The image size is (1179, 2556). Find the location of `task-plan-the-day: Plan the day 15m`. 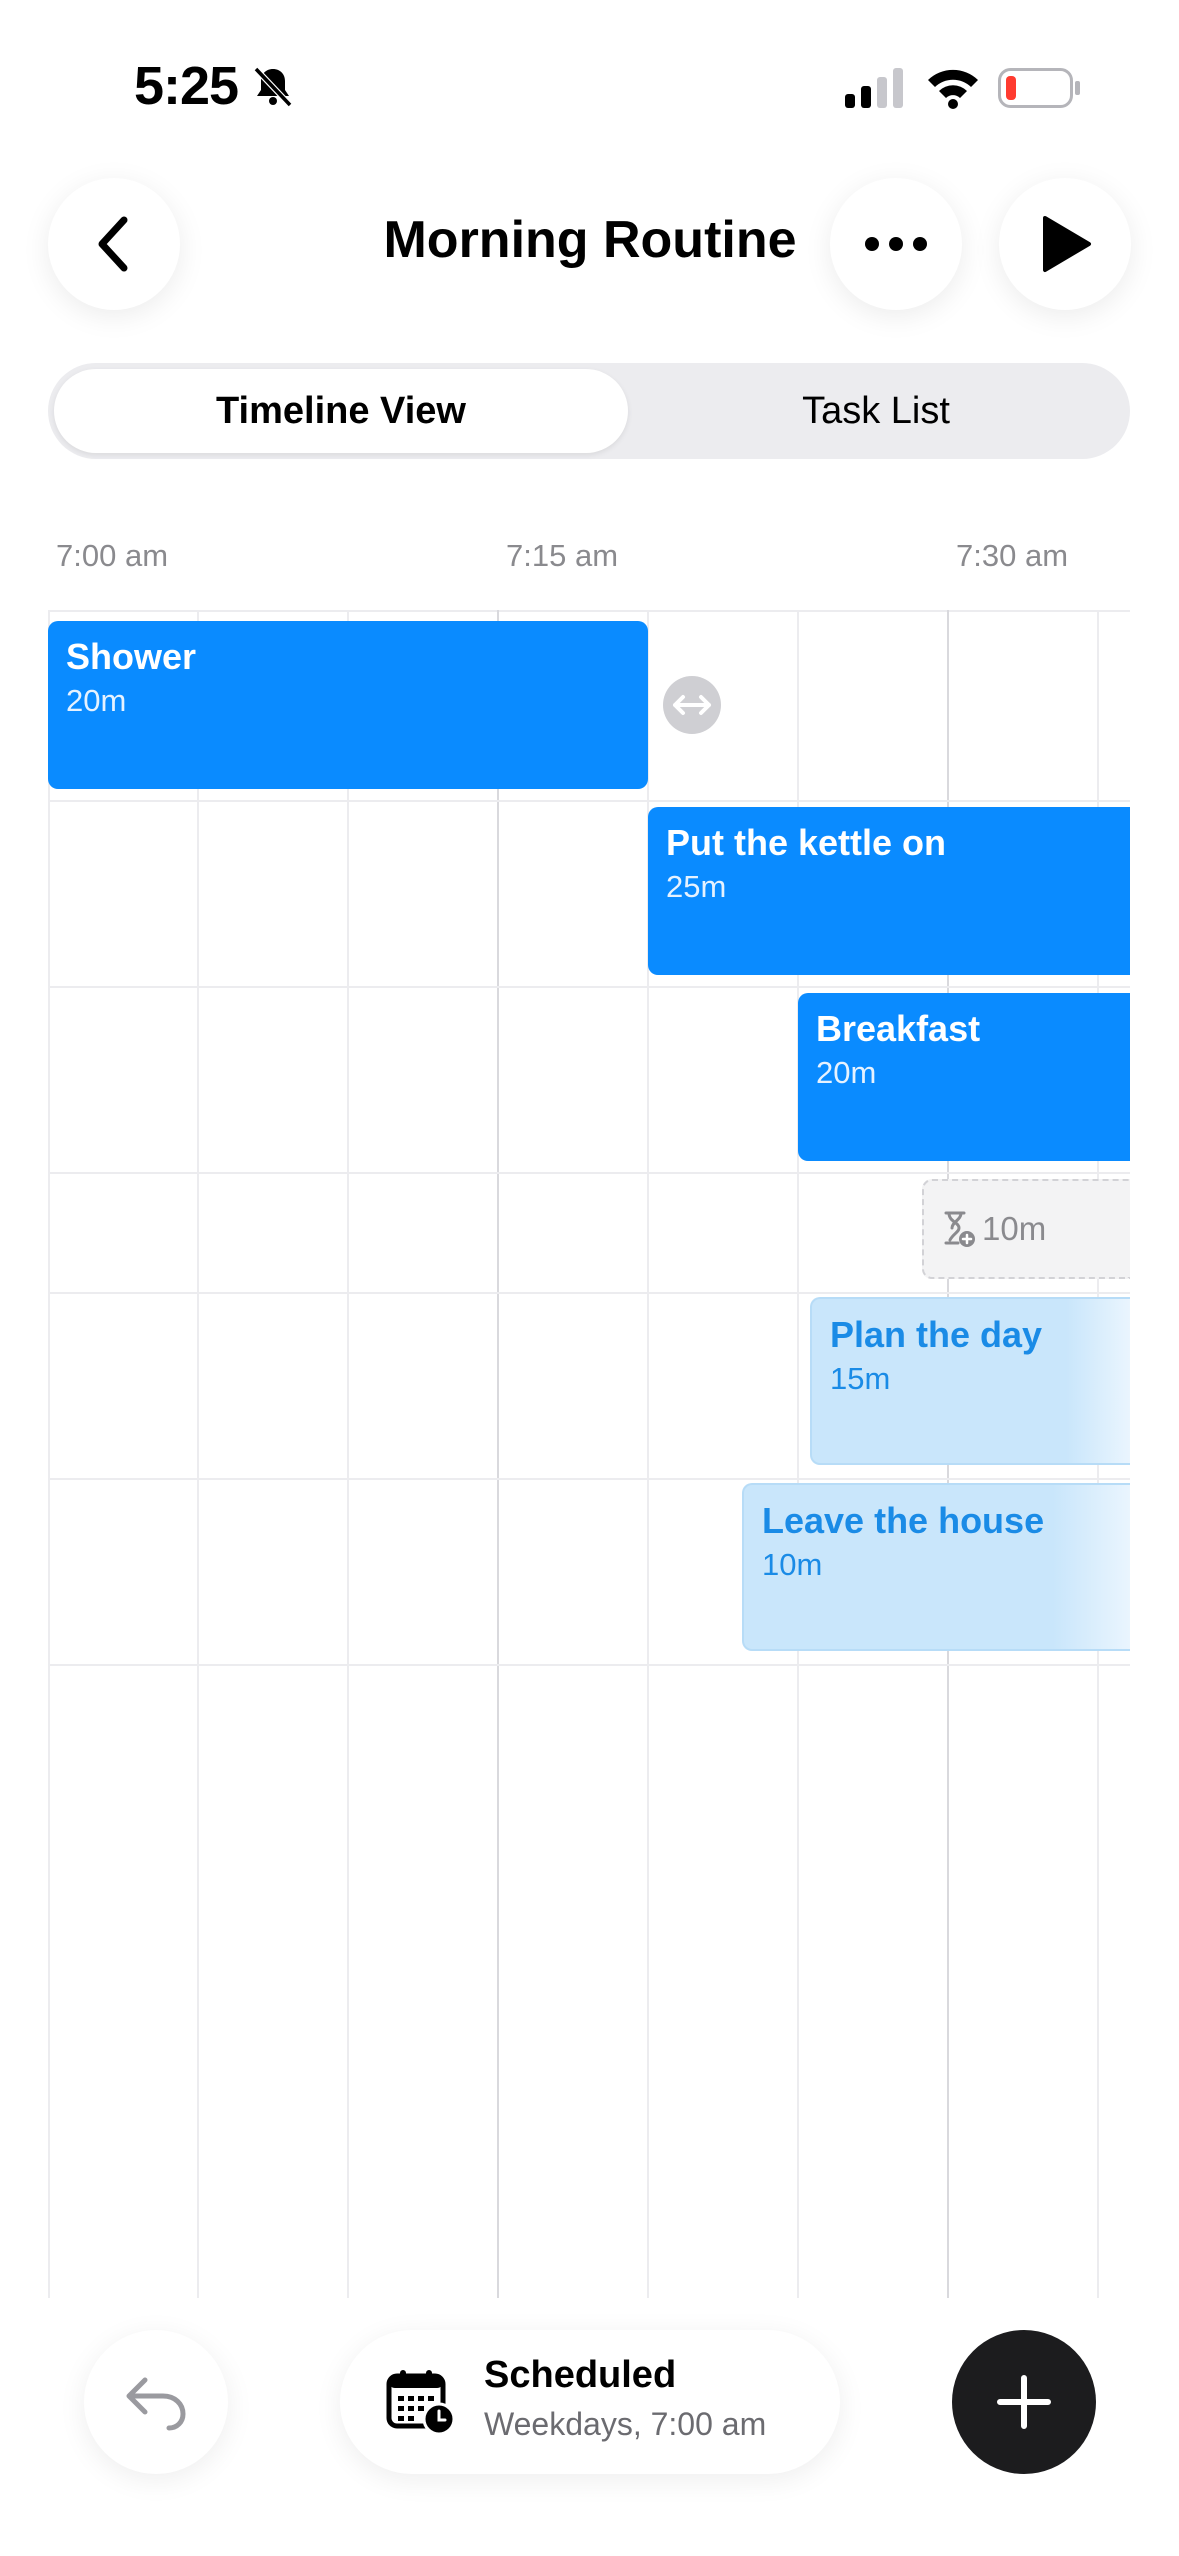

task-plan-the-day: Plan the day 15m is located at coordinates (970, 1381).